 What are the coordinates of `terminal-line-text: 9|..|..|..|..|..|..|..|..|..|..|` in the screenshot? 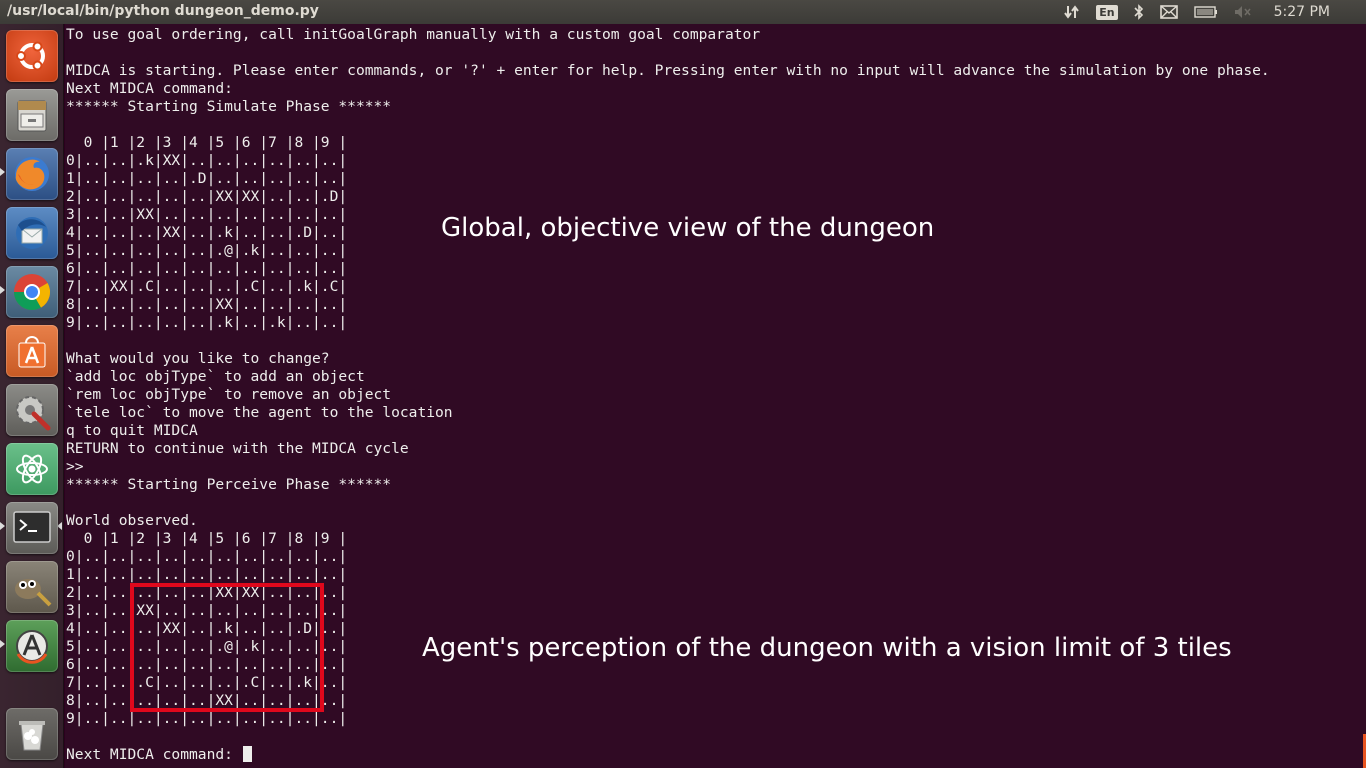 It's located at (207, 718).